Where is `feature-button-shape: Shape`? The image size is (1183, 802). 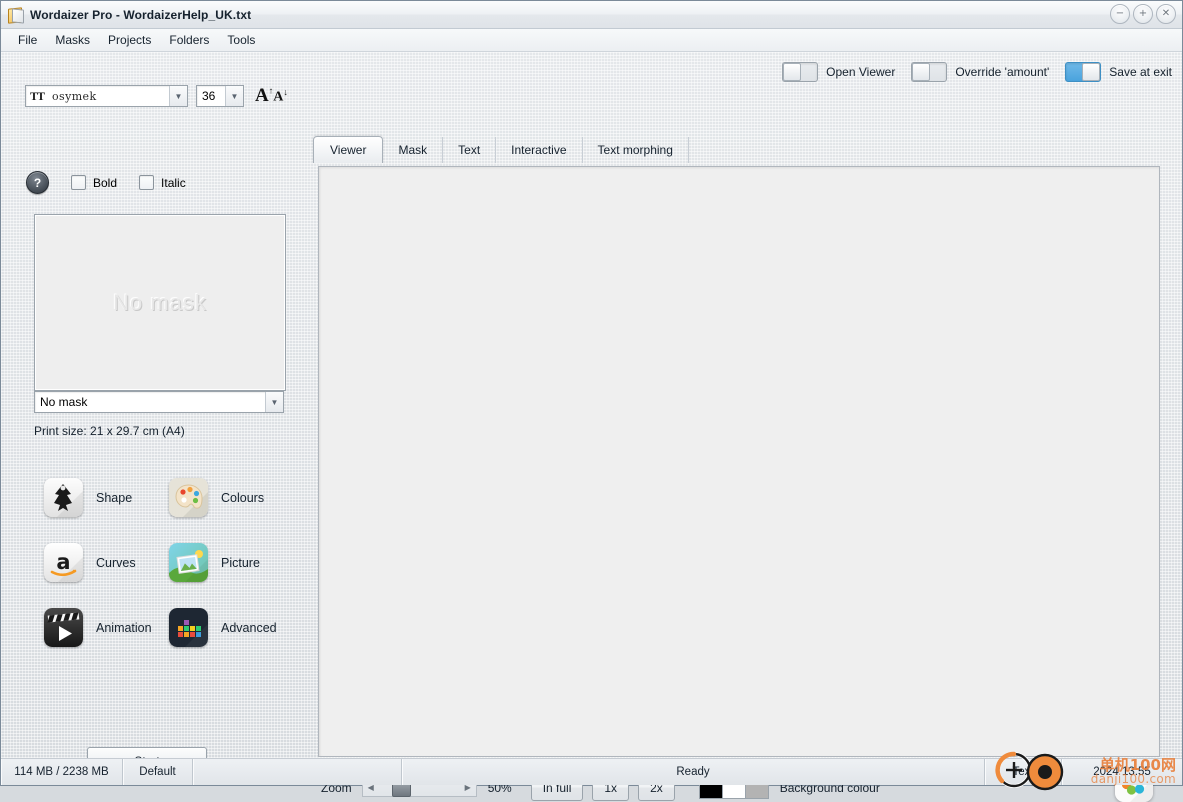
feature-button-shape: Shape is located at coordinates (106, 497).